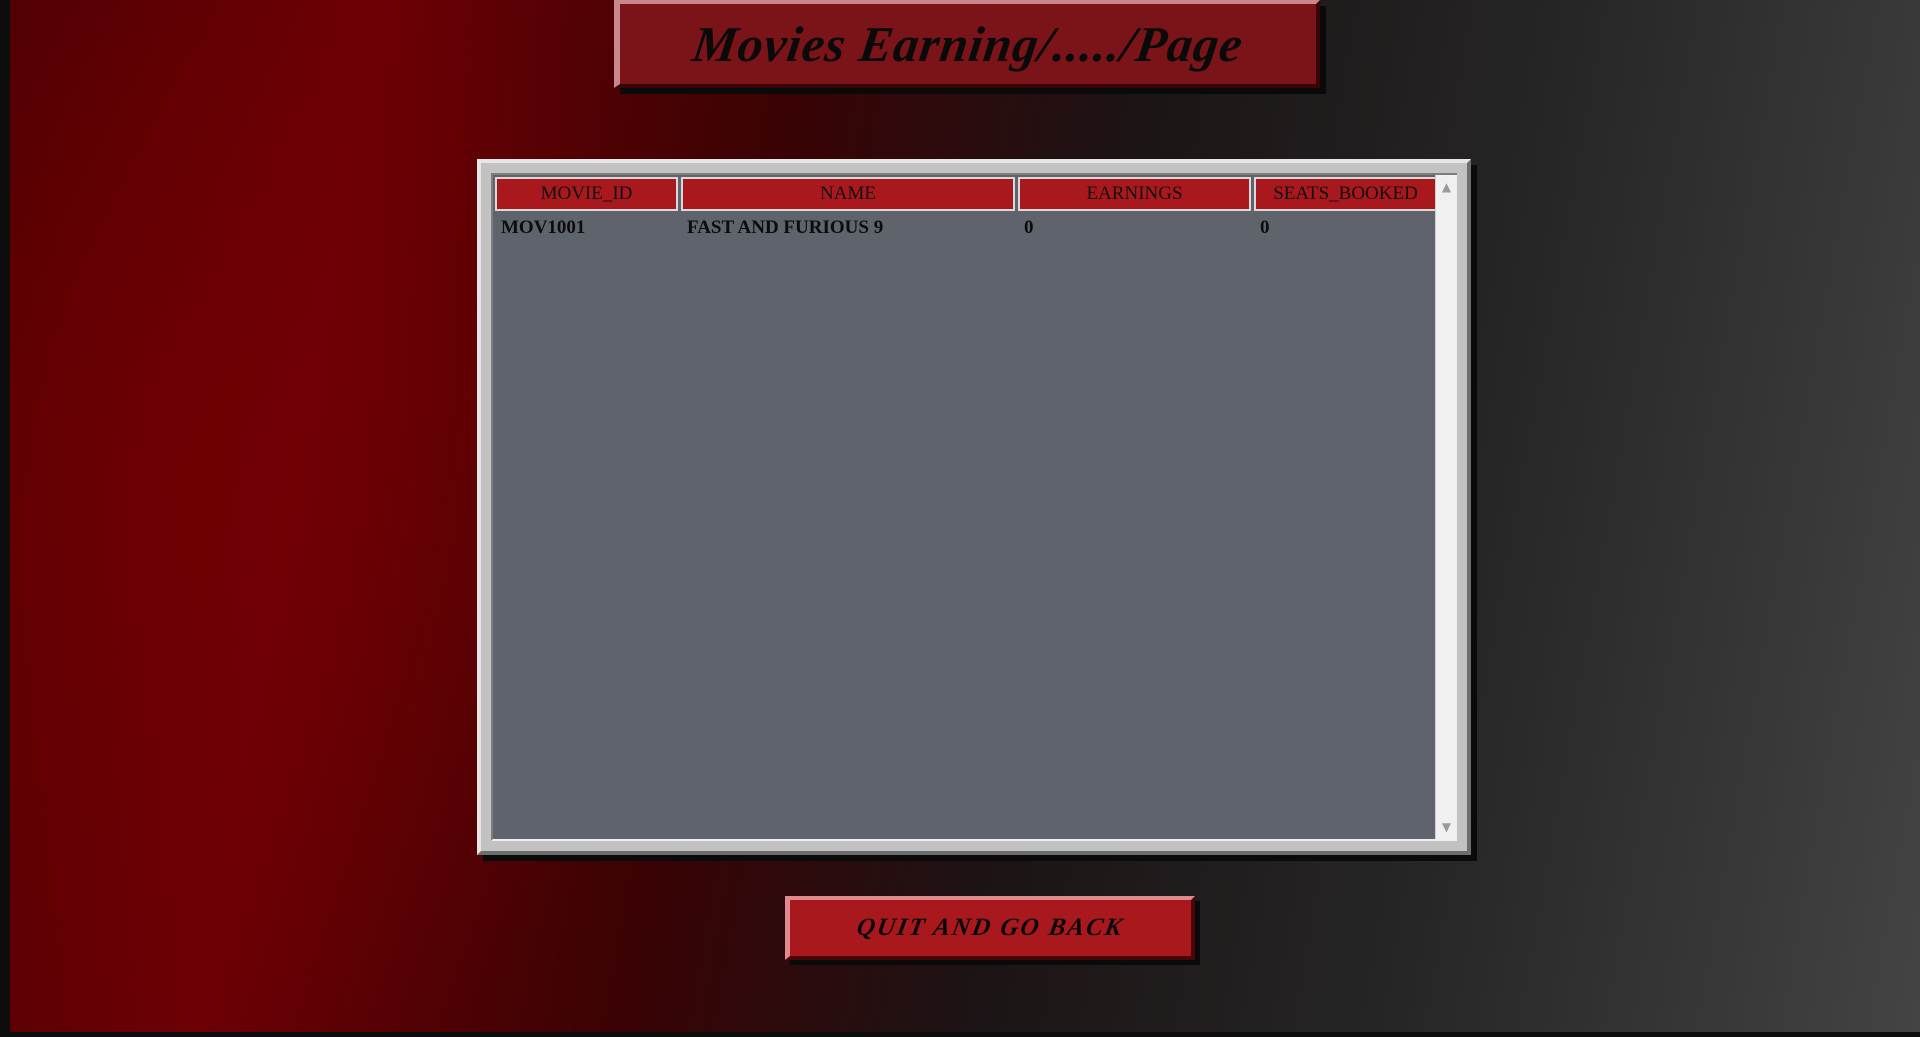 The width and height of the screenshot is (1920, 1037). I want to click on cell-seats-booked: 0, so click(1265, 227).